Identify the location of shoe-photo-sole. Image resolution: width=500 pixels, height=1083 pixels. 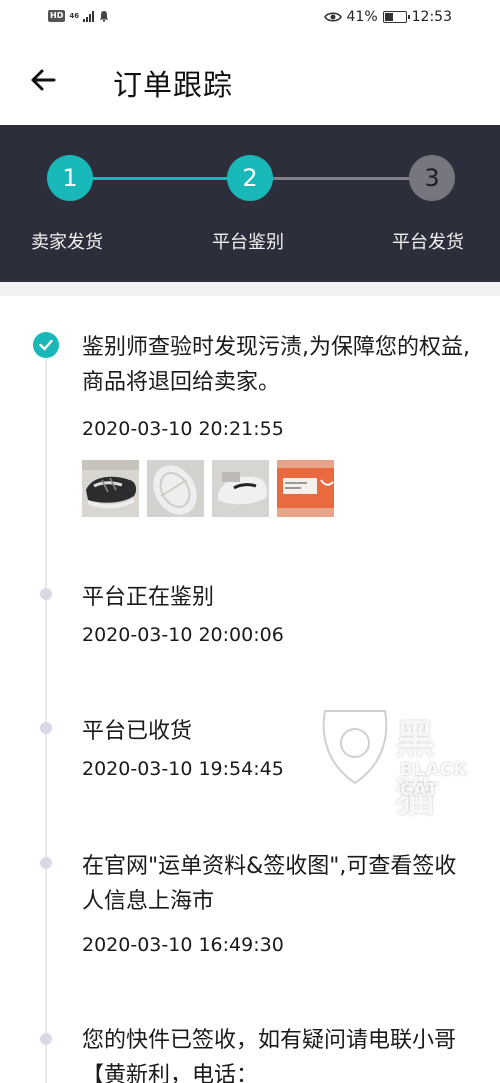
(175, 488).